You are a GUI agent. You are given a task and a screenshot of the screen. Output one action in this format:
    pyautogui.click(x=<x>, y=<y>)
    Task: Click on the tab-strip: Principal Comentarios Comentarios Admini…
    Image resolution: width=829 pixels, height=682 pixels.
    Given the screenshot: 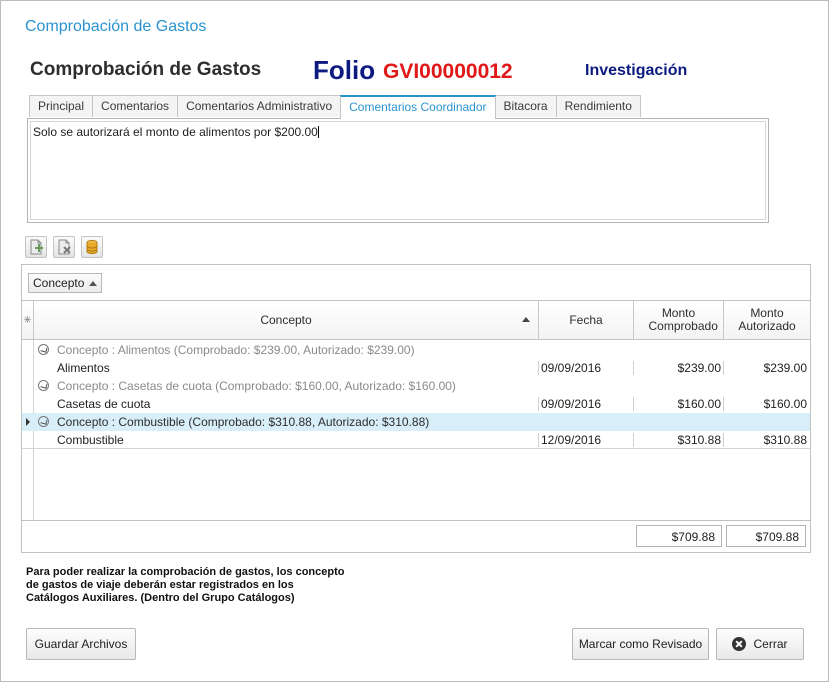 What is the action you would take?
    pyautogui.click(x=335, y=107)
    